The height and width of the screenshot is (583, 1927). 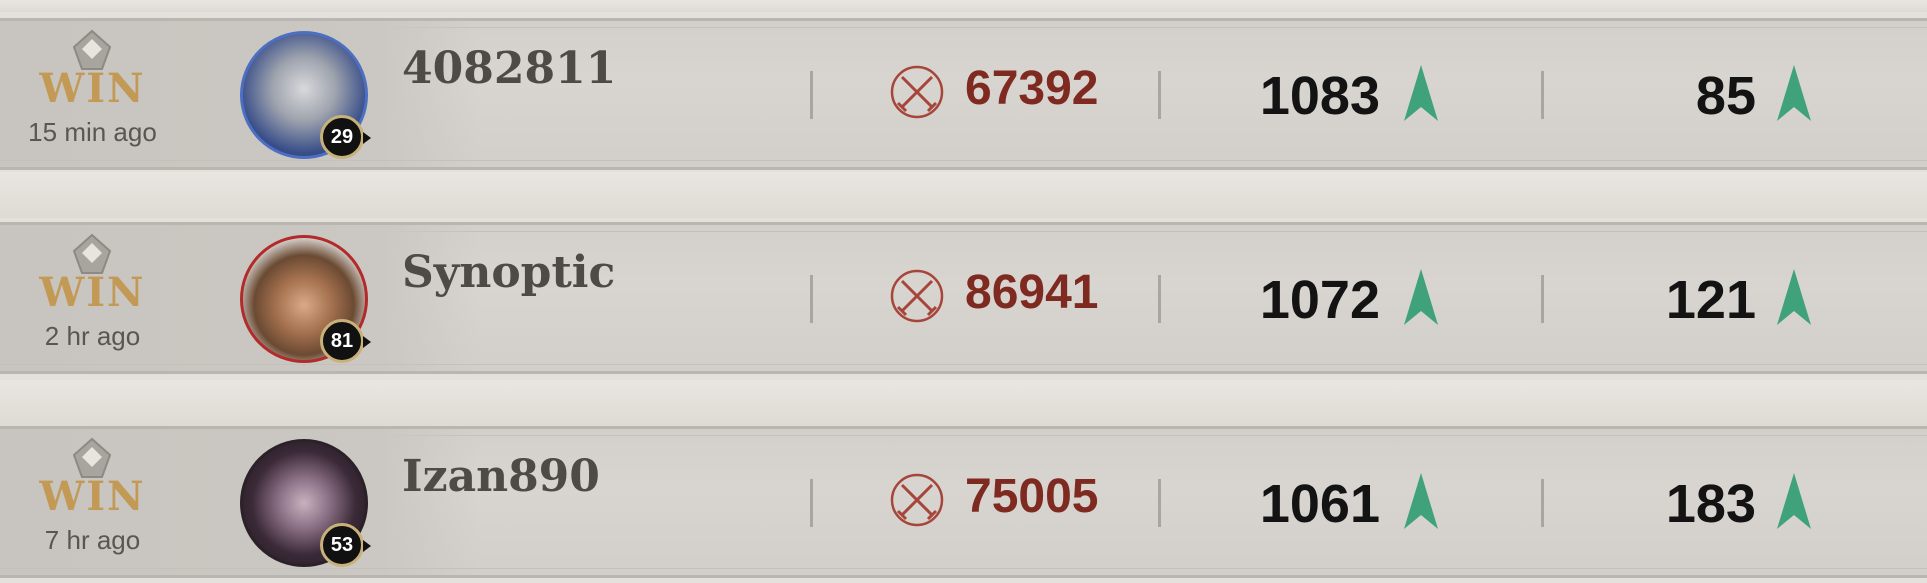 I want to click on rank-value: 121, so click(x=1710, y=300).